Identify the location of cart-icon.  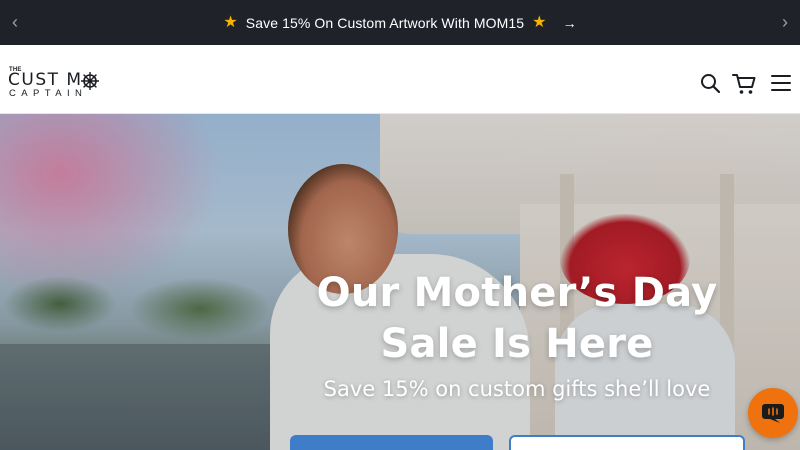
(744, 84).